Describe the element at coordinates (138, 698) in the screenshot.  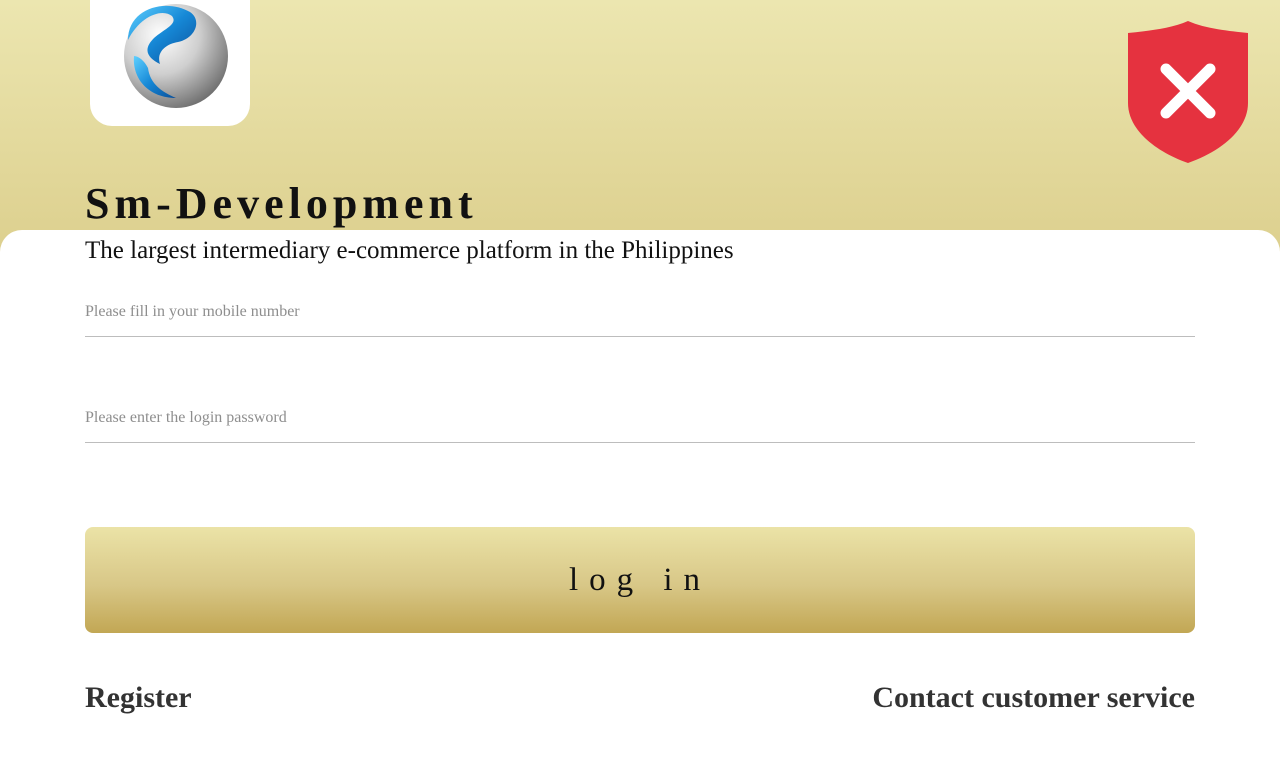
I see `register-link: Register` at that location.